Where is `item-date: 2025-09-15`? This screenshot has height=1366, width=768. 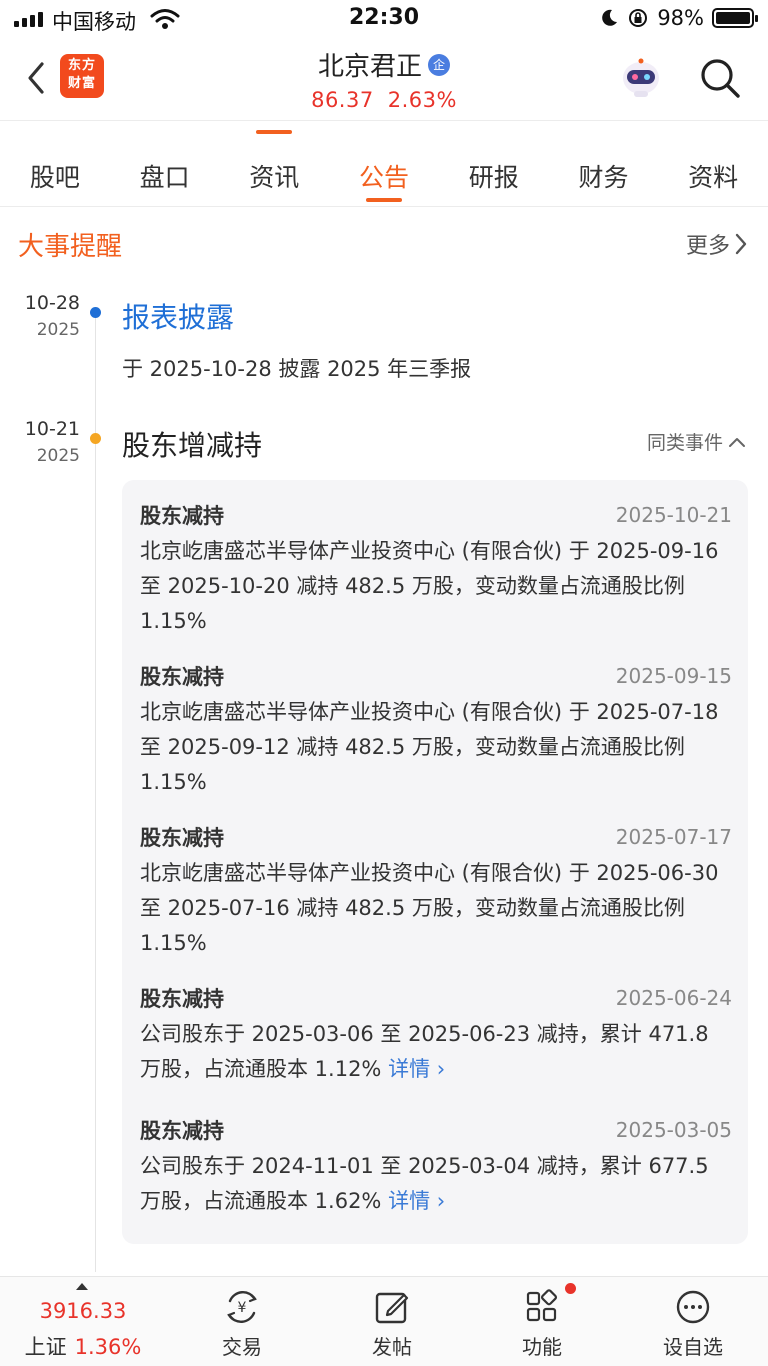
item-date: 2025-09-15 is located at coordinates (673, 676).